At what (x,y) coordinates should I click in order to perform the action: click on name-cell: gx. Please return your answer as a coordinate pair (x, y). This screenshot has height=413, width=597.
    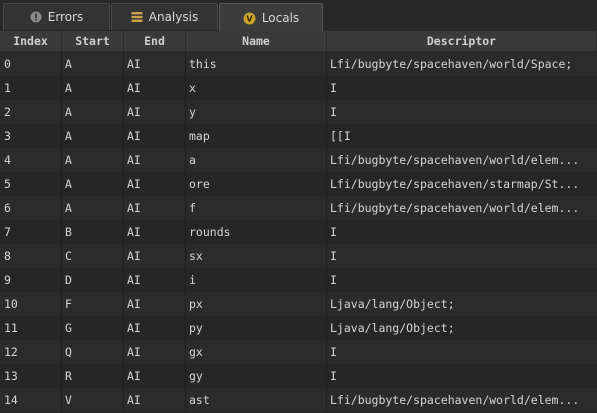
    Looking at the image, I should click on (256, 352).